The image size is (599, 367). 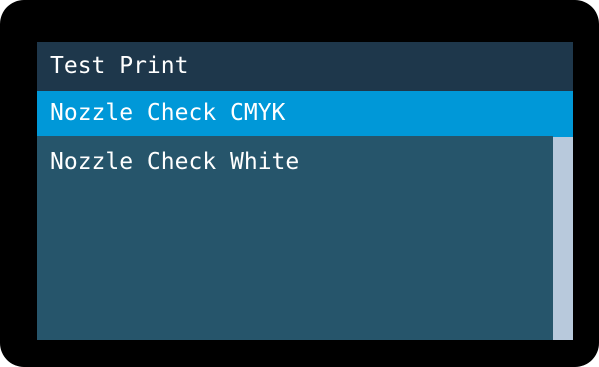 What do you see at coordinates (563, 215) in the screenshot?
I see `scrollbar` at bounding box center [563, 215].